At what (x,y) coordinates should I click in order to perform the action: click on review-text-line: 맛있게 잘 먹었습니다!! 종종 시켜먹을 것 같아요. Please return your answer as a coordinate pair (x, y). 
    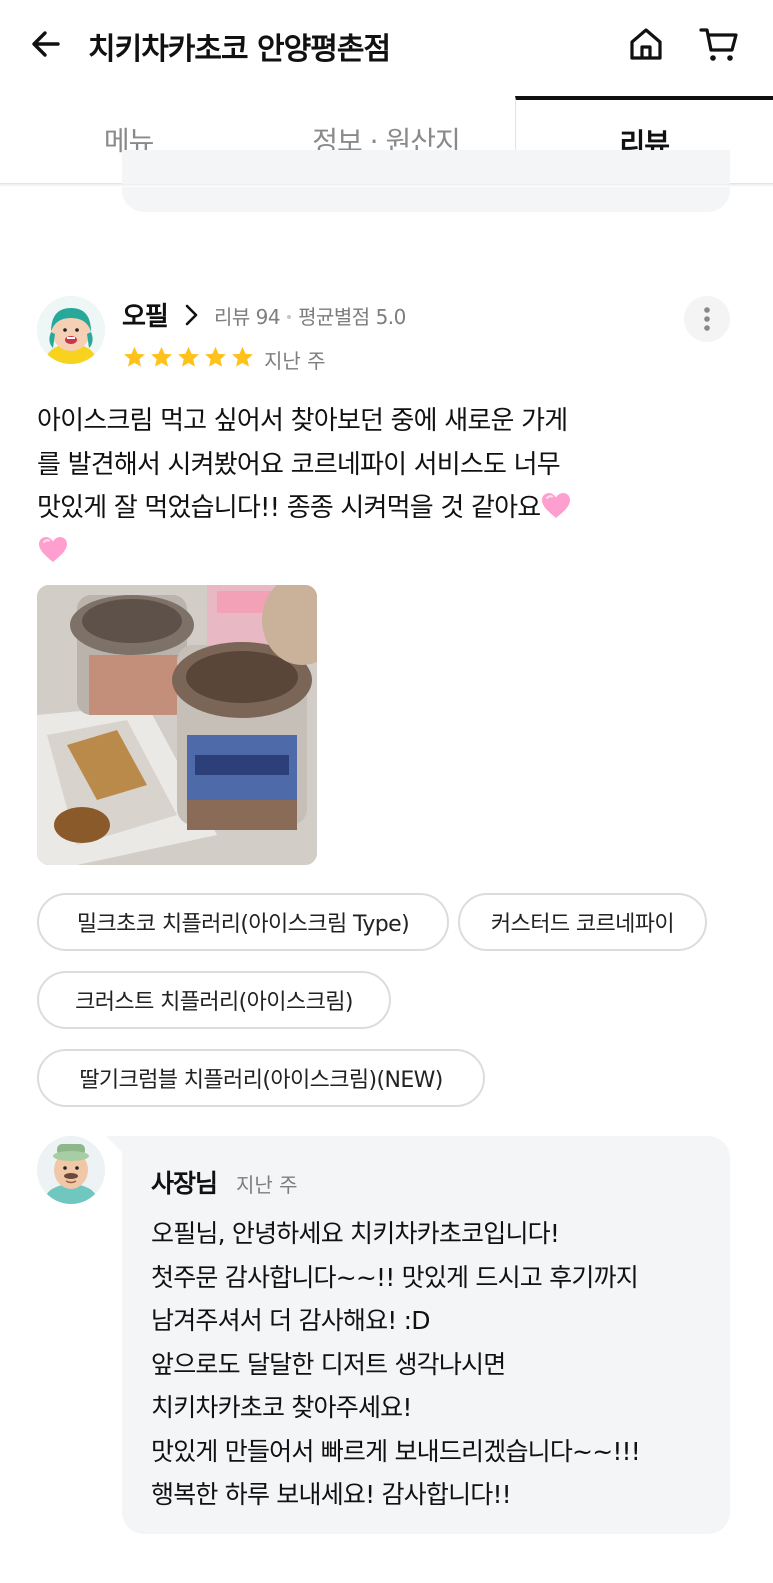
    Looking at the image, I should click on (289, 508).